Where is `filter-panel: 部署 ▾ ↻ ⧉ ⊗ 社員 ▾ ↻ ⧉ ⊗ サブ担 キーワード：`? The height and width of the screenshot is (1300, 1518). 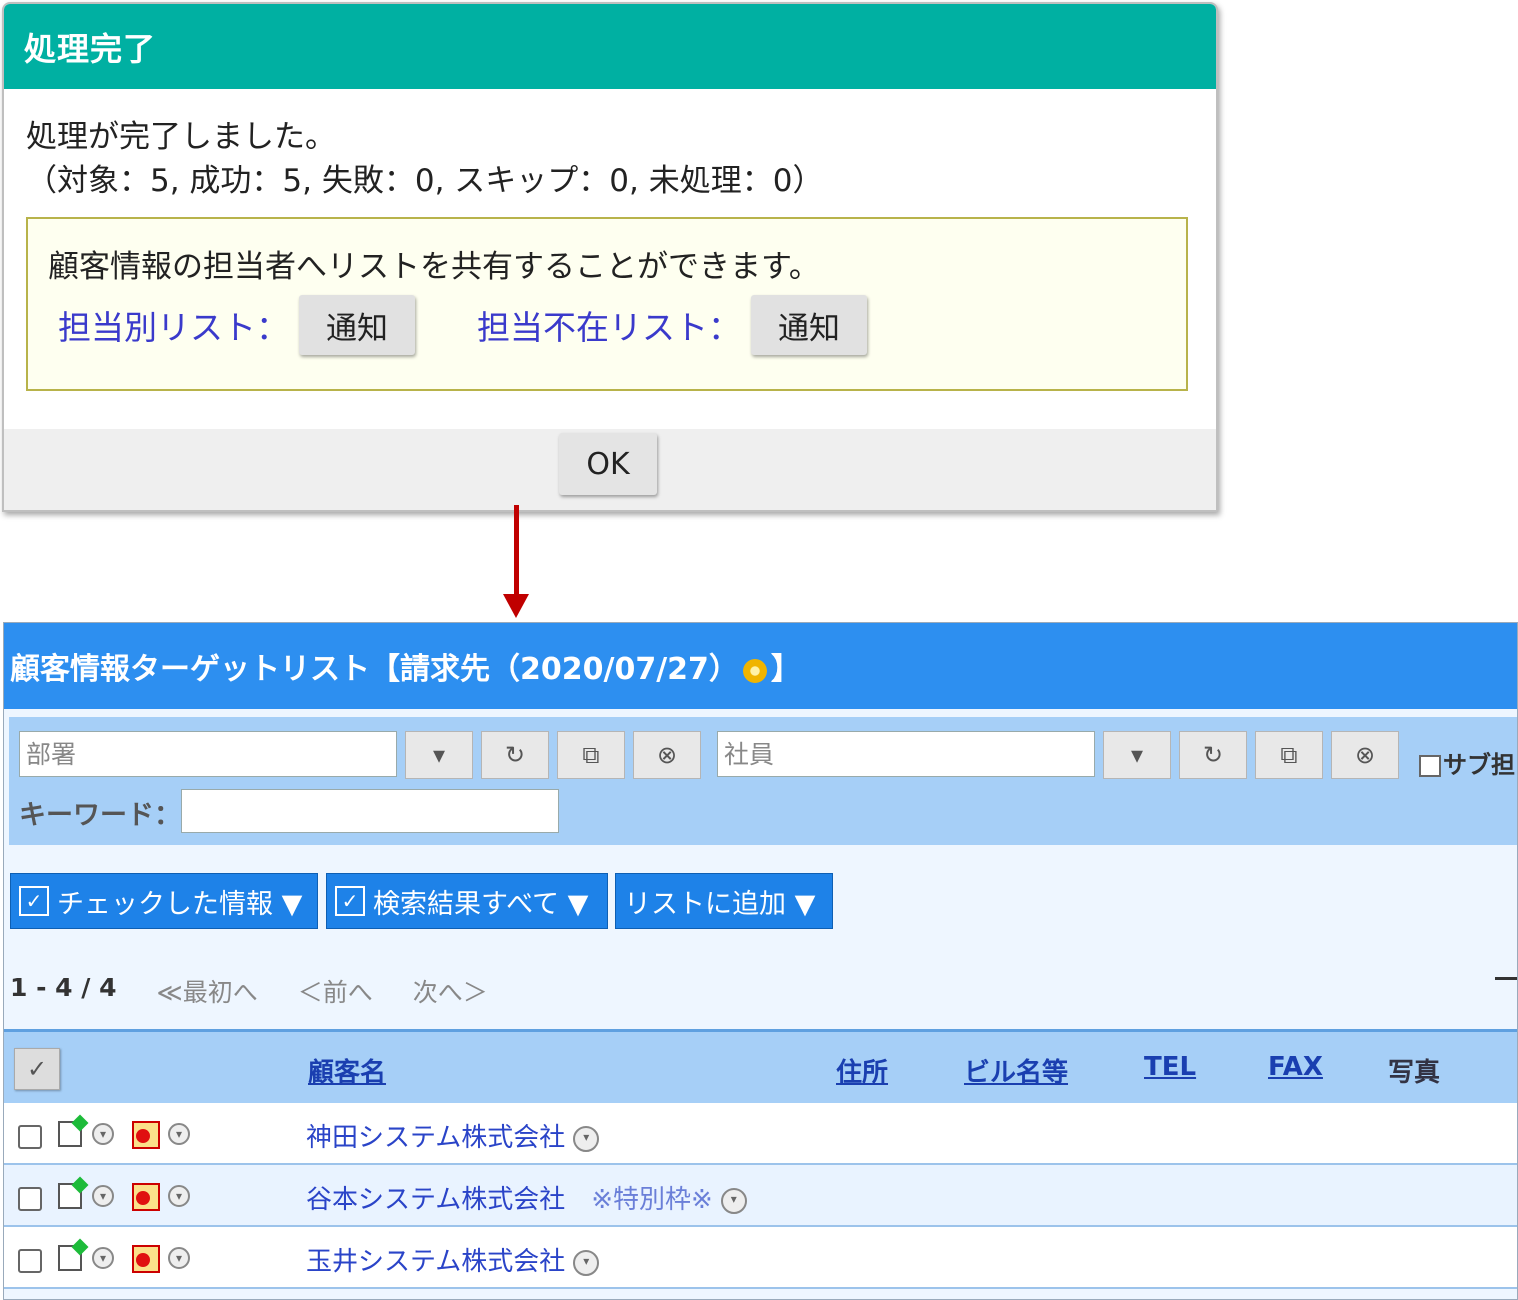
filter-panel: 部署 ▾ ↻ ⧉ ⊗ 社員 ▾ ↻ ⧉ ⊗ サブ担 キーワード： is located at coordinates (763, 781).